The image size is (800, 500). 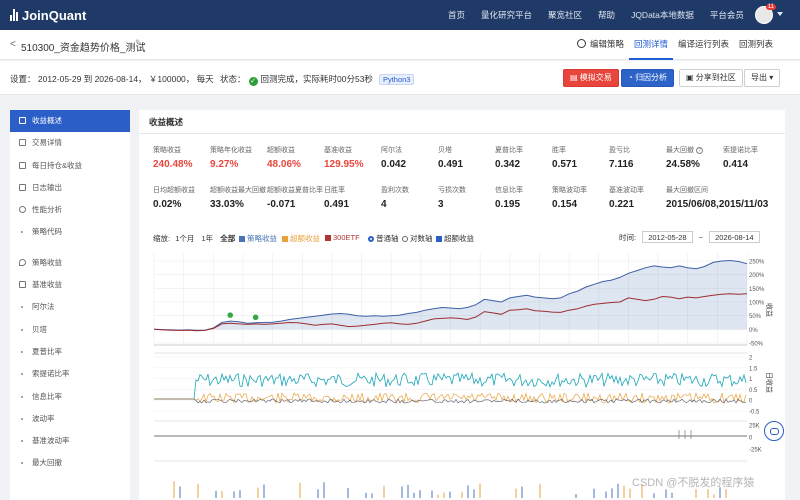 I want to click on brand-name: JoinQuant, so click(x=54, y=15).